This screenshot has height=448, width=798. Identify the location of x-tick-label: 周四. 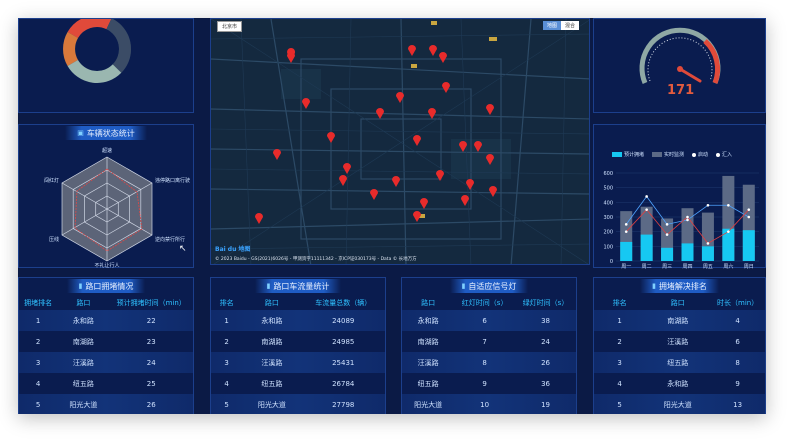
(687, 266).